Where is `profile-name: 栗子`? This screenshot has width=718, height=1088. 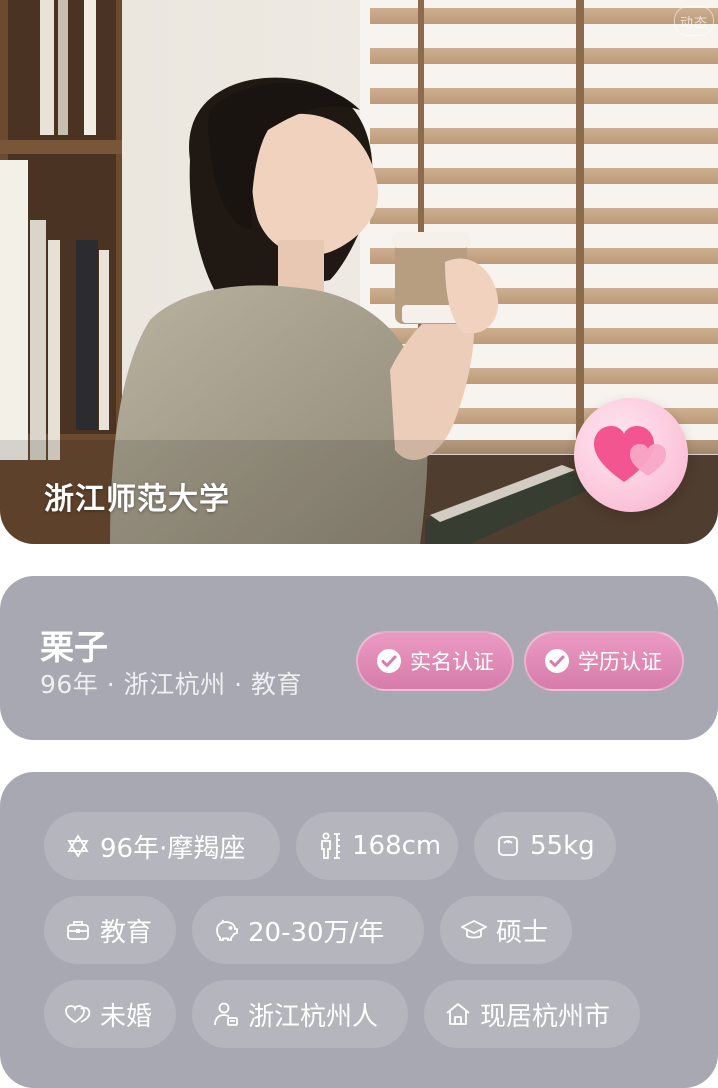
profile-name: 栗子 is located at coordinates (74, 648).